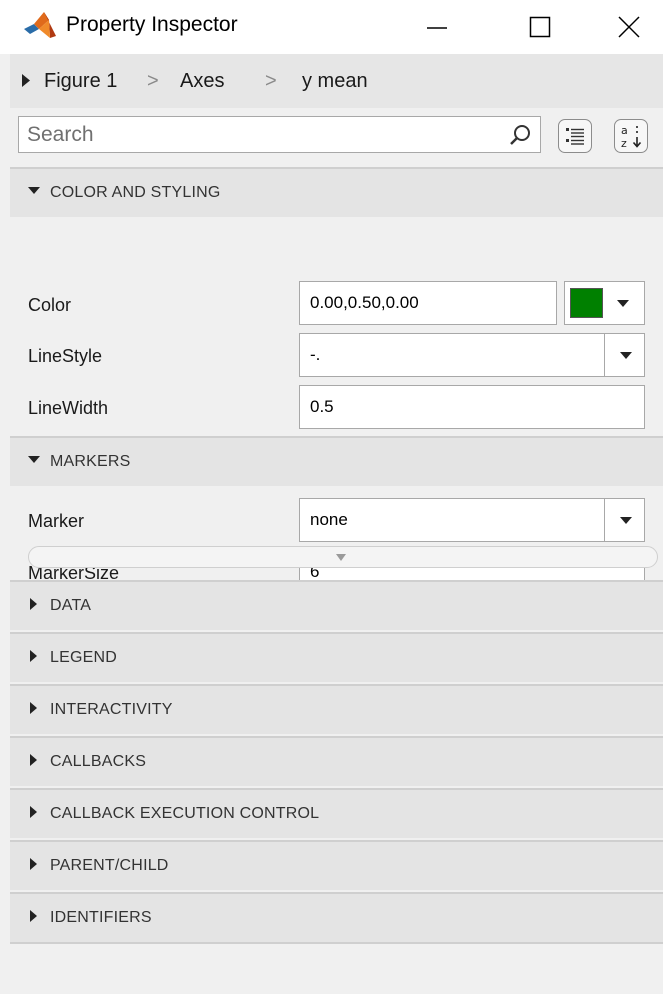 This screenshot has height=994, width=663. I want to click on color-picker-button, so click(604, 303).